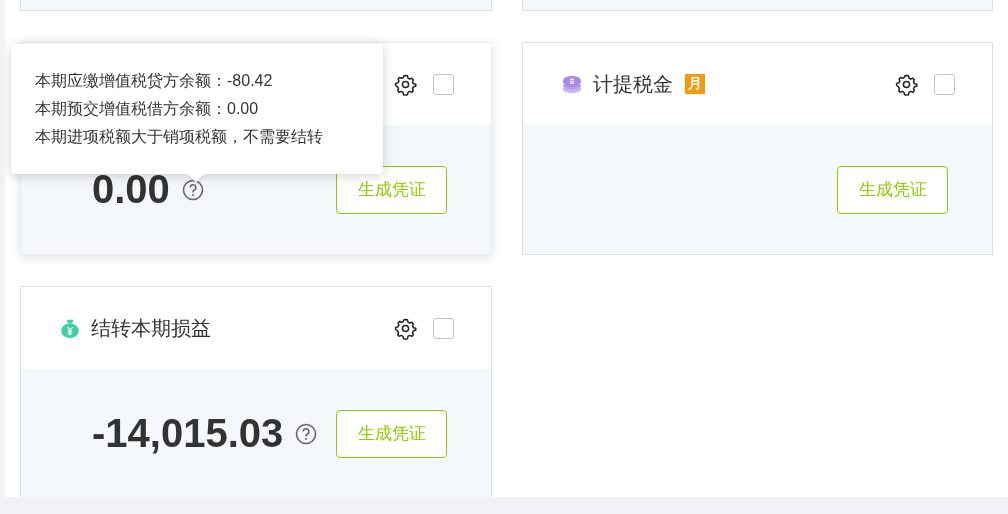  I want to click on coin-stack-icon, so click(572, 84).